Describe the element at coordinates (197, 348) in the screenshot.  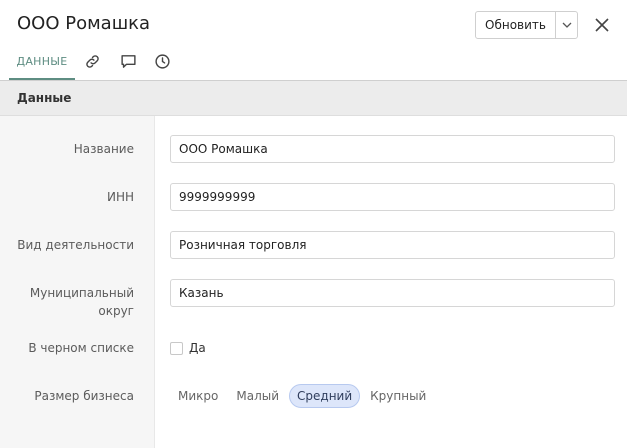
I see `checkbox-label: Да` at that location.